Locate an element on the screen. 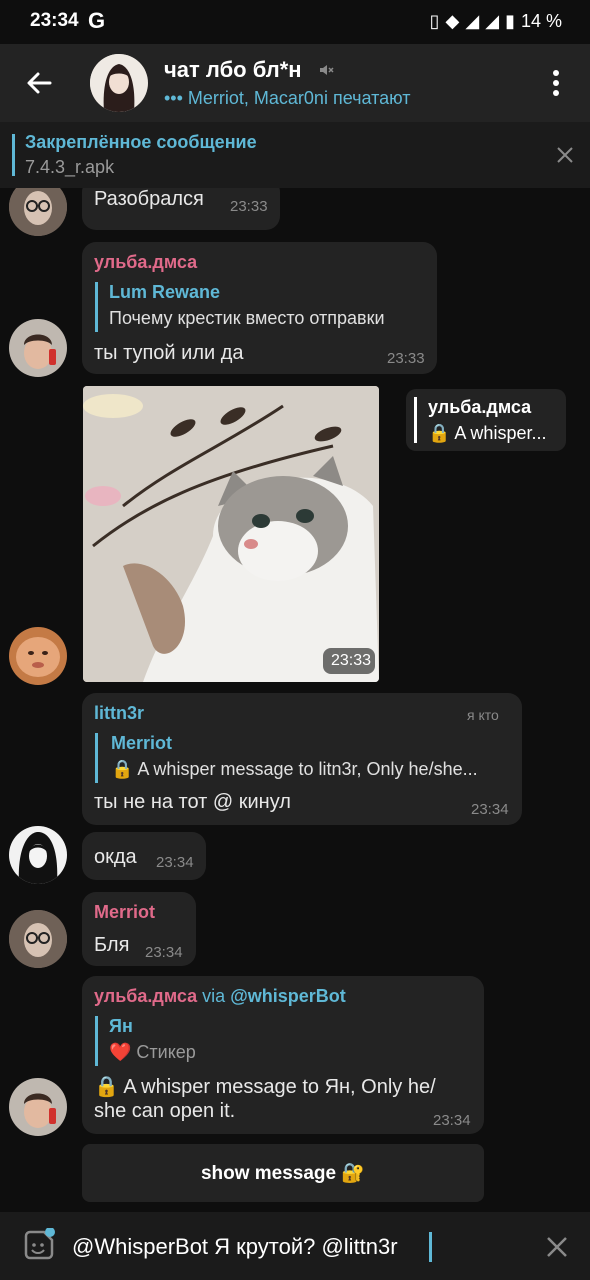  google-icon: G is located at coordinates (97, 20).